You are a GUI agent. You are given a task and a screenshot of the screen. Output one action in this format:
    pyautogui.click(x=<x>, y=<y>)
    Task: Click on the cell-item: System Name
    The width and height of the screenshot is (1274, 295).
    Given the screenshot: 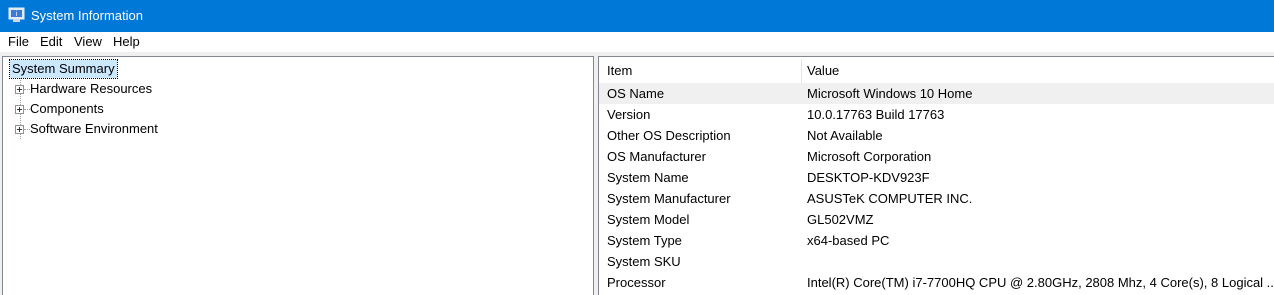 What is the action you would take?
    pyautogui.click(x=648, y=177)
    